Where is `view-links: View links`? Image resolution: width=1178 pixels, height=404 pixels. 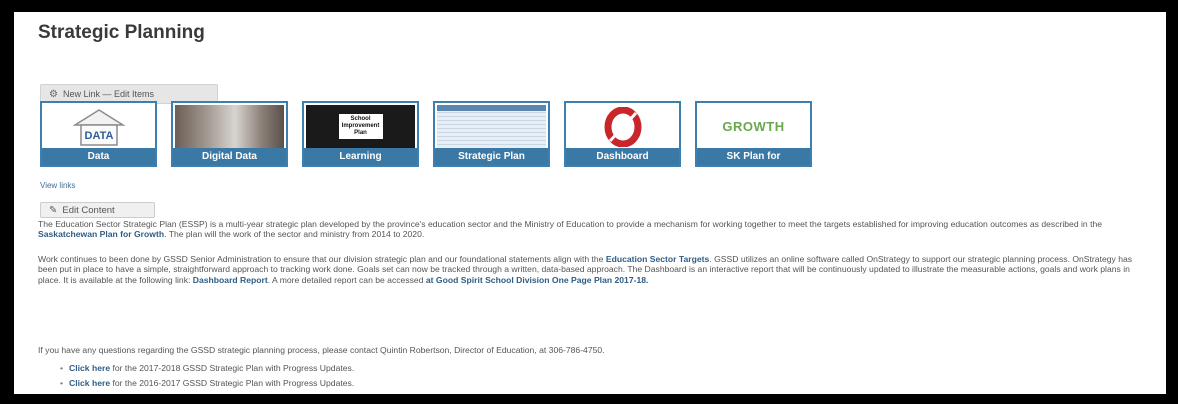
view-links: View links is located at coordinates (57, 185).